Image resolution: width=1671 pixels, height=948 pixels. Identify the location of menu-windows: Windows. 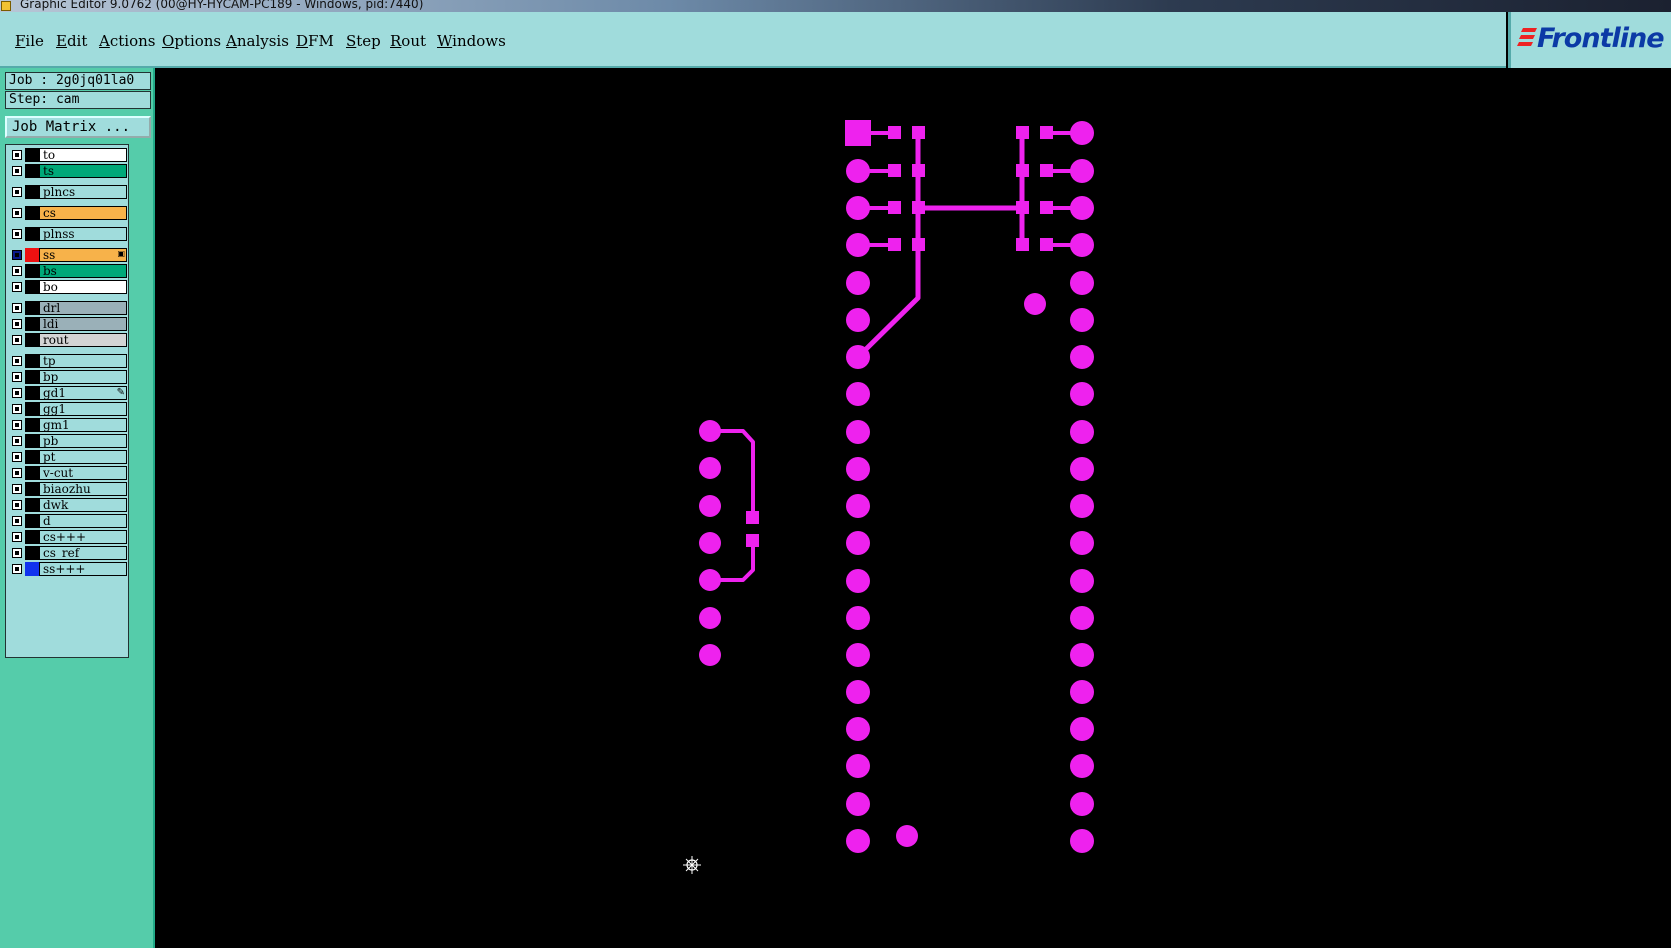
(471, 41).